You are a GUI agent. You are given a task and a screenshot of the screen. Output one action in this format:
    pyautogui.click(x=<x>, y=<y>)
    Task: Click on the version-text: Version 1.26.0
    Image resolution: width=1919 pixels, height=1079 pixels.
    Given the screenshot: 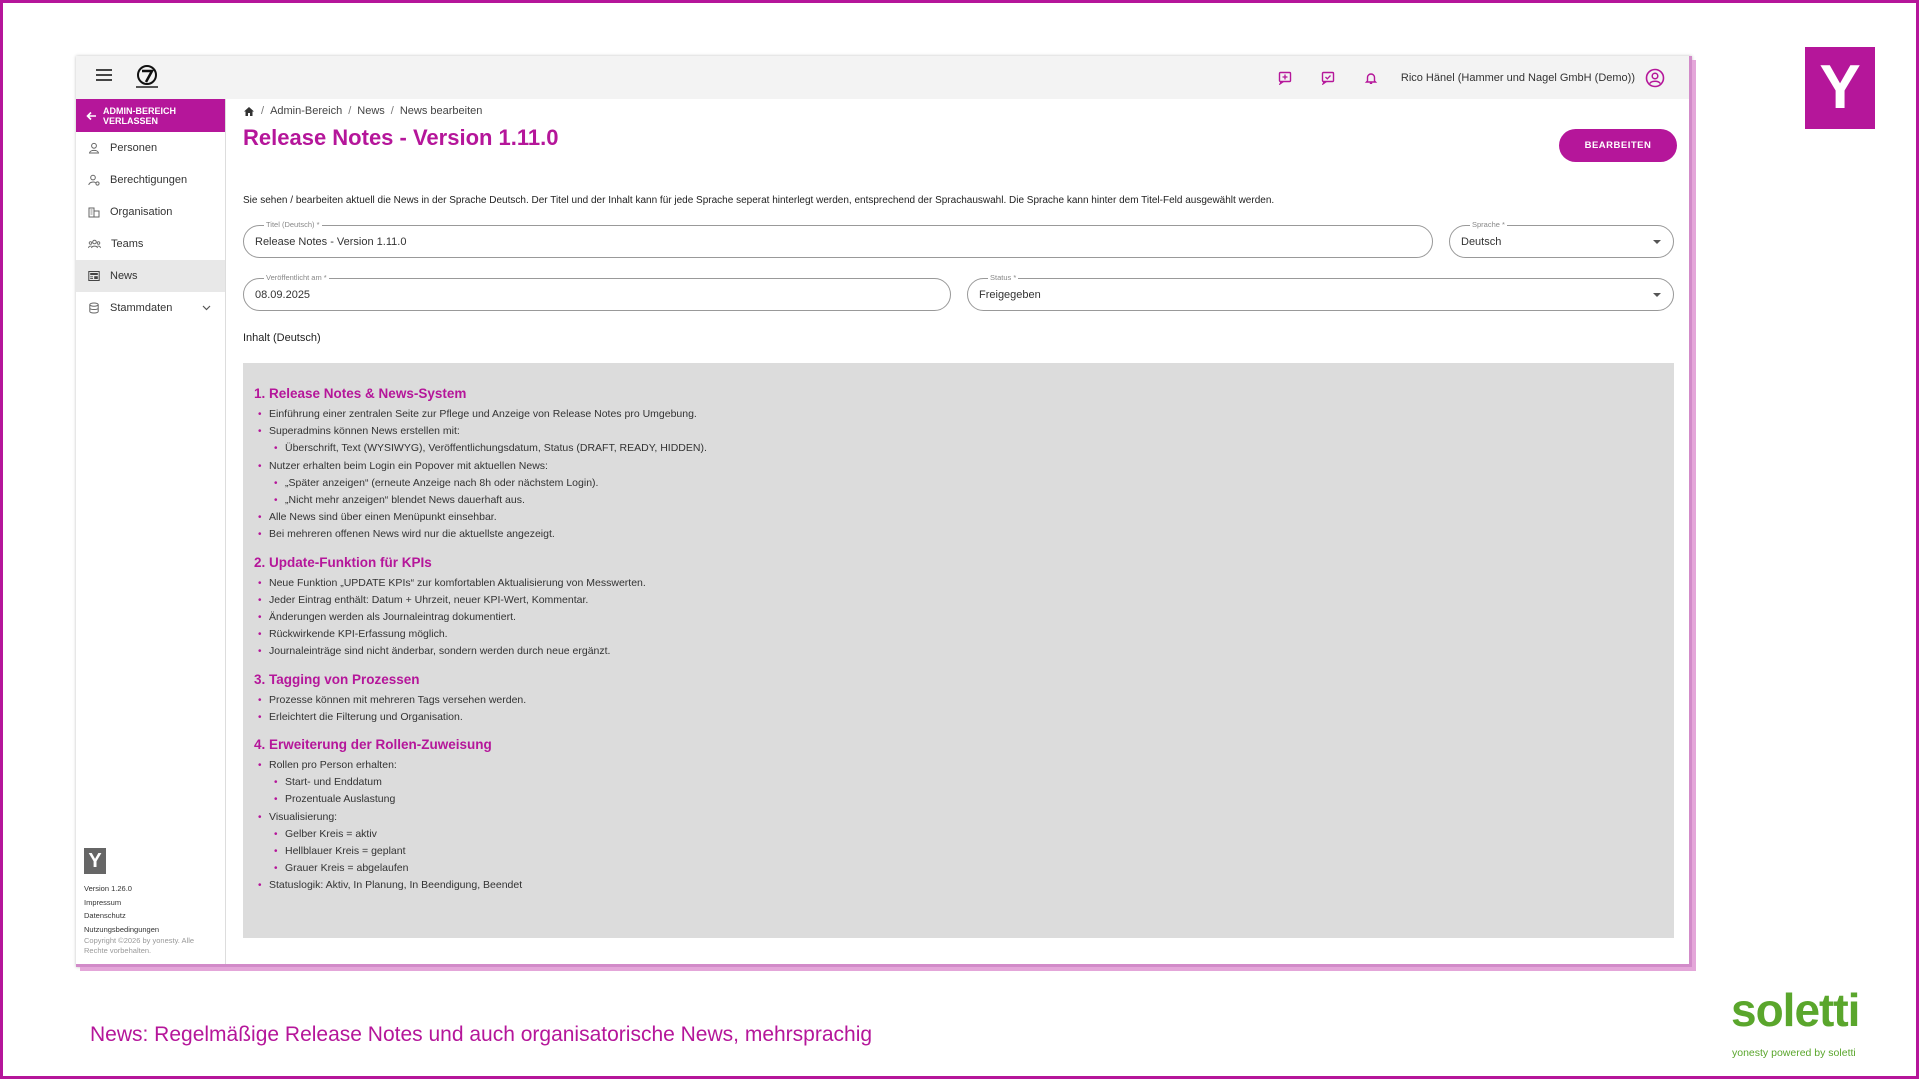 What is the action you would take?
    pyautogui.click(x=108, y=888)
    